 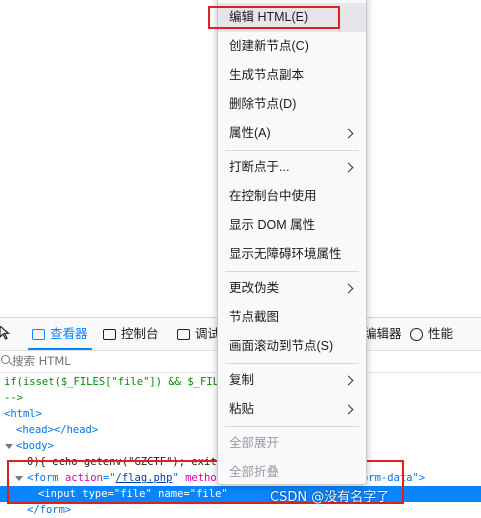 I want to click on performance-icon, so click(x=416, y=334).